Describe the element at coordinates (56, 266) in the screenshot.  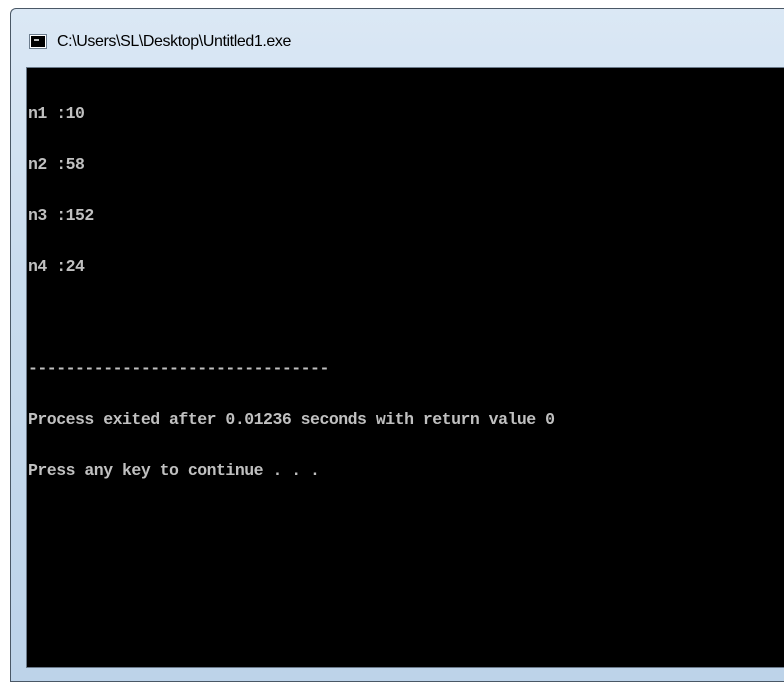
I see `console-line-n4: n4 :24` at that location.